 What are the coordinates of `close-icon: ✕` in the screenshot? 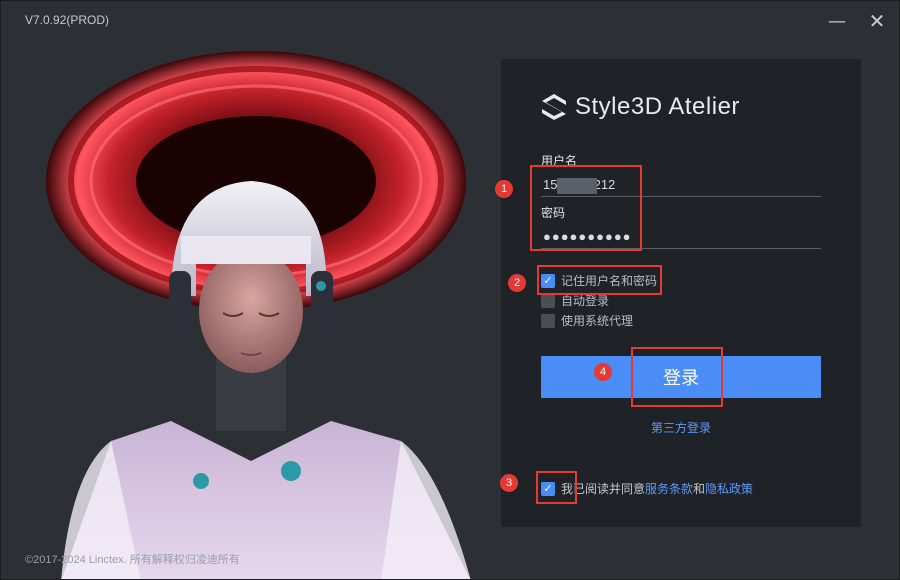 It's located at (877, 21).